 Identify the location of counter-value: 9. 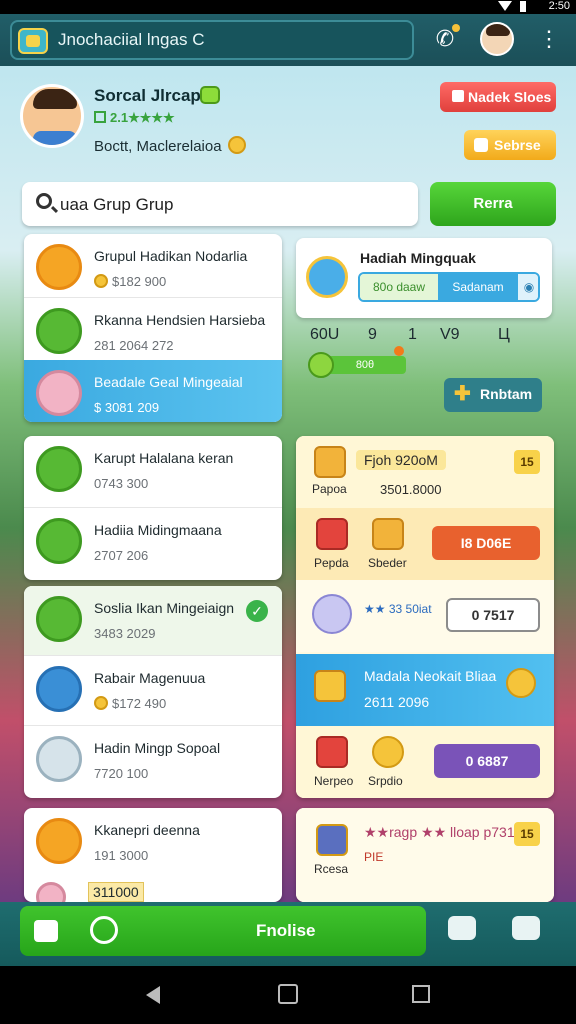
(372, 334).